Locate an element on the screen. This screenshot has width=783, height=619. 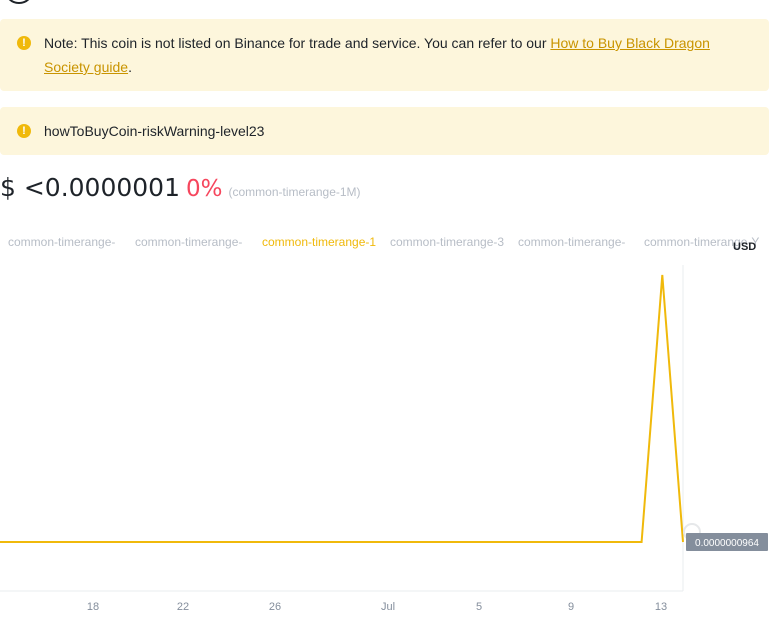
x-tick-label: 9 is located at coordinates (571, 607).